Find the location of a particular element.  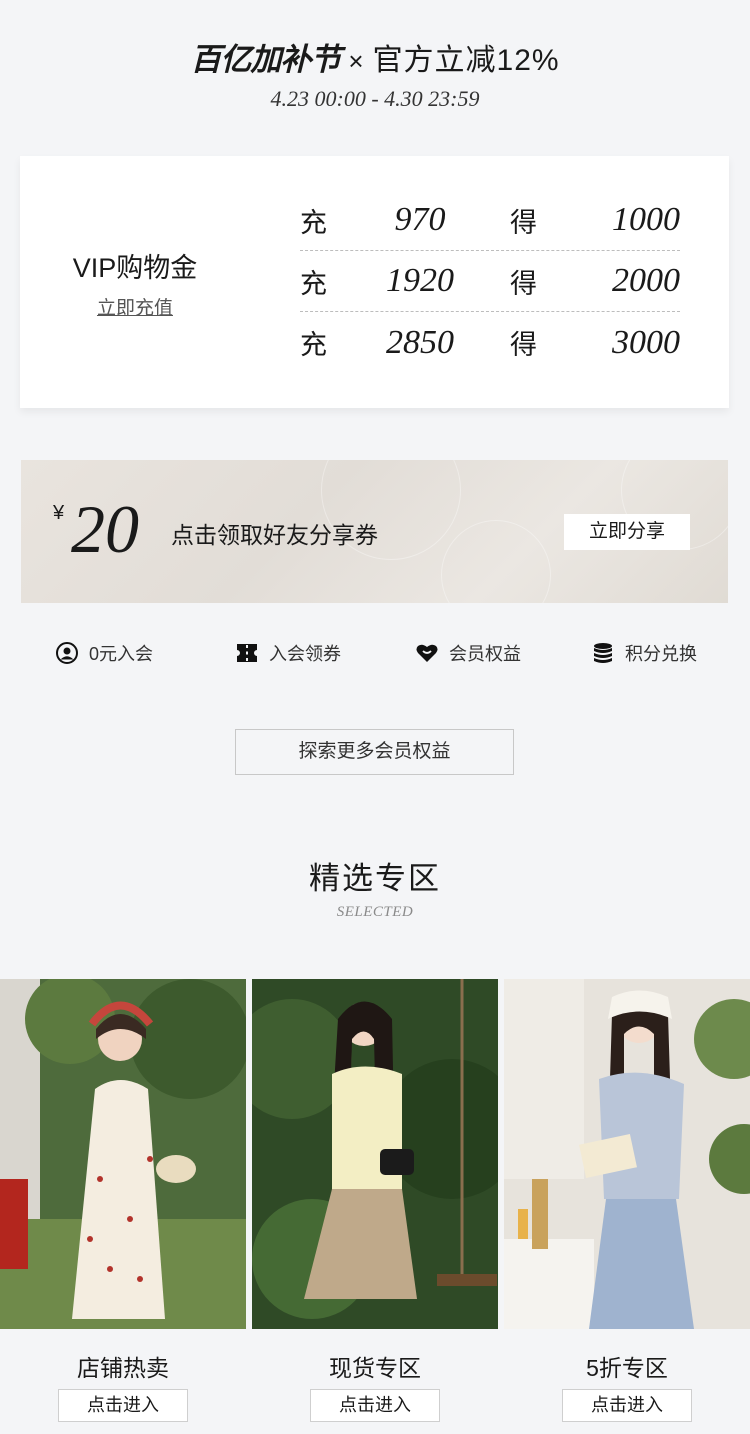

recharge-tier: 充 970 得 1000 is located at coordinates (490, 220).